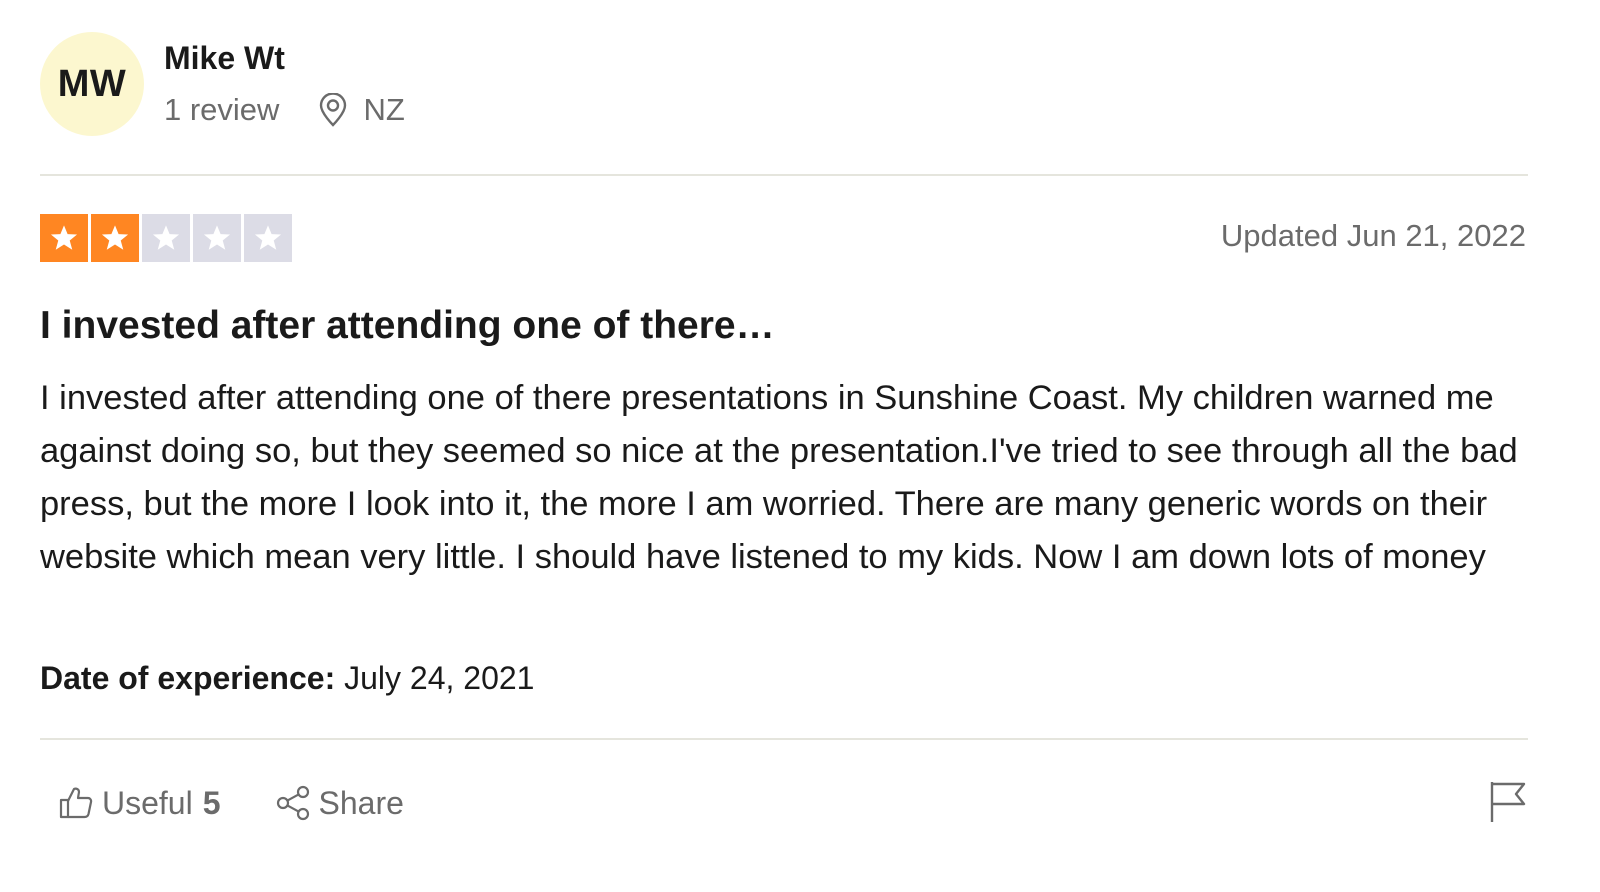  I want to click on header-divider, so click(784, 175).